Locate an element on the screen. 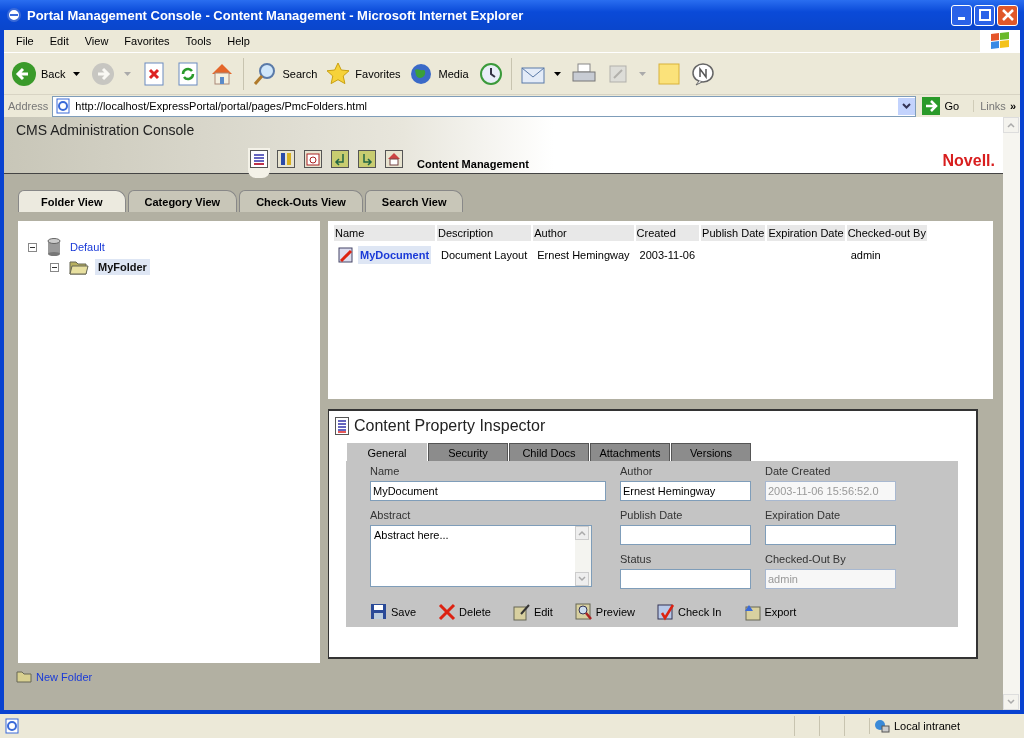 This screenshot has height=738, width=1024. menu-item: Tools is located at coordinates (198, 41).